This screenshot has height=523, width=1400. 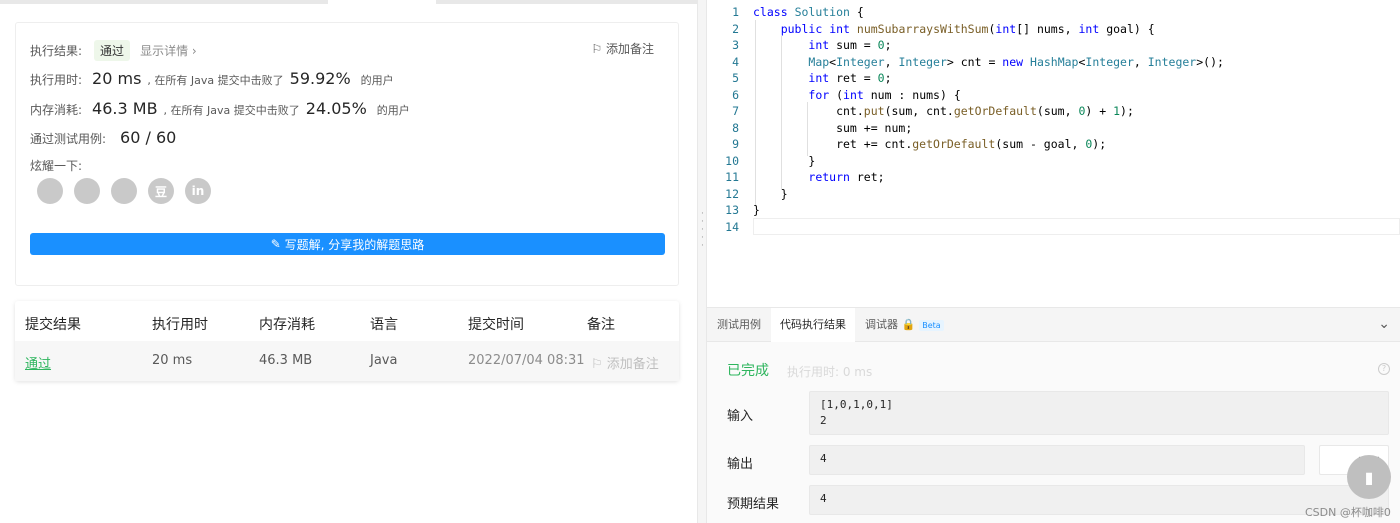 I want to click on input-label: 输入, so click(x=740, y=416).